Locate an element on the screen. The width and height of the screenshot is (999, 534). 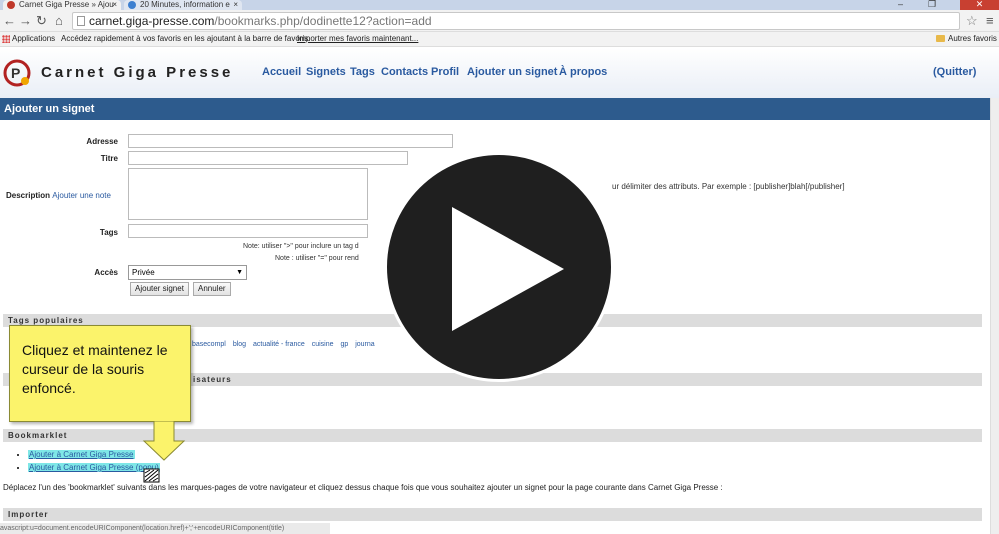
chevron-down-icon: ▼ is located at coordinates (239, 272).